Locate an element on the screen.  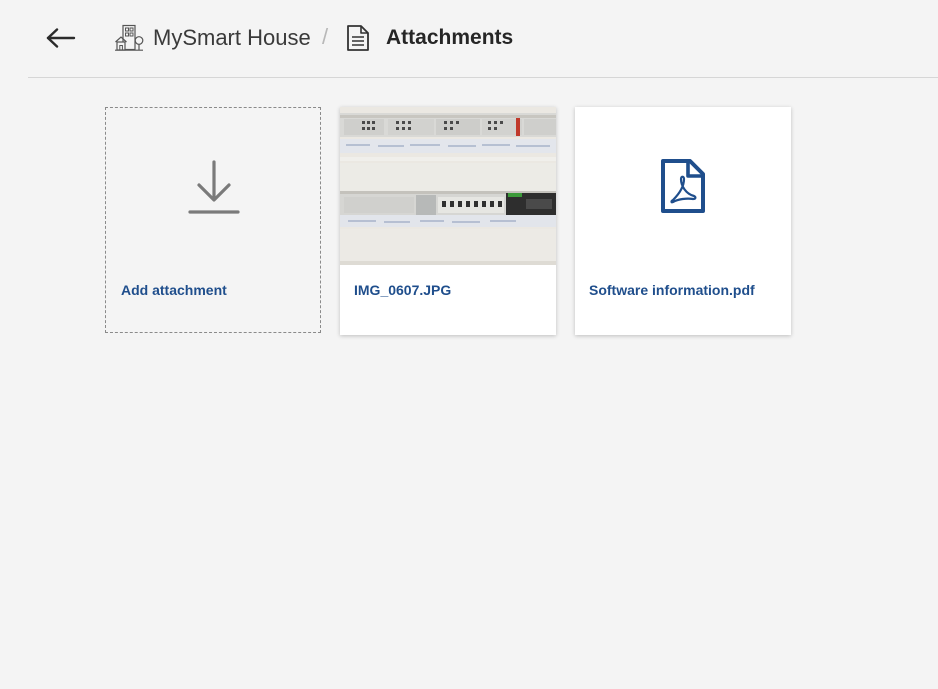
header-bar: MySmart House / Attachments is located at coordinates (469, 38).